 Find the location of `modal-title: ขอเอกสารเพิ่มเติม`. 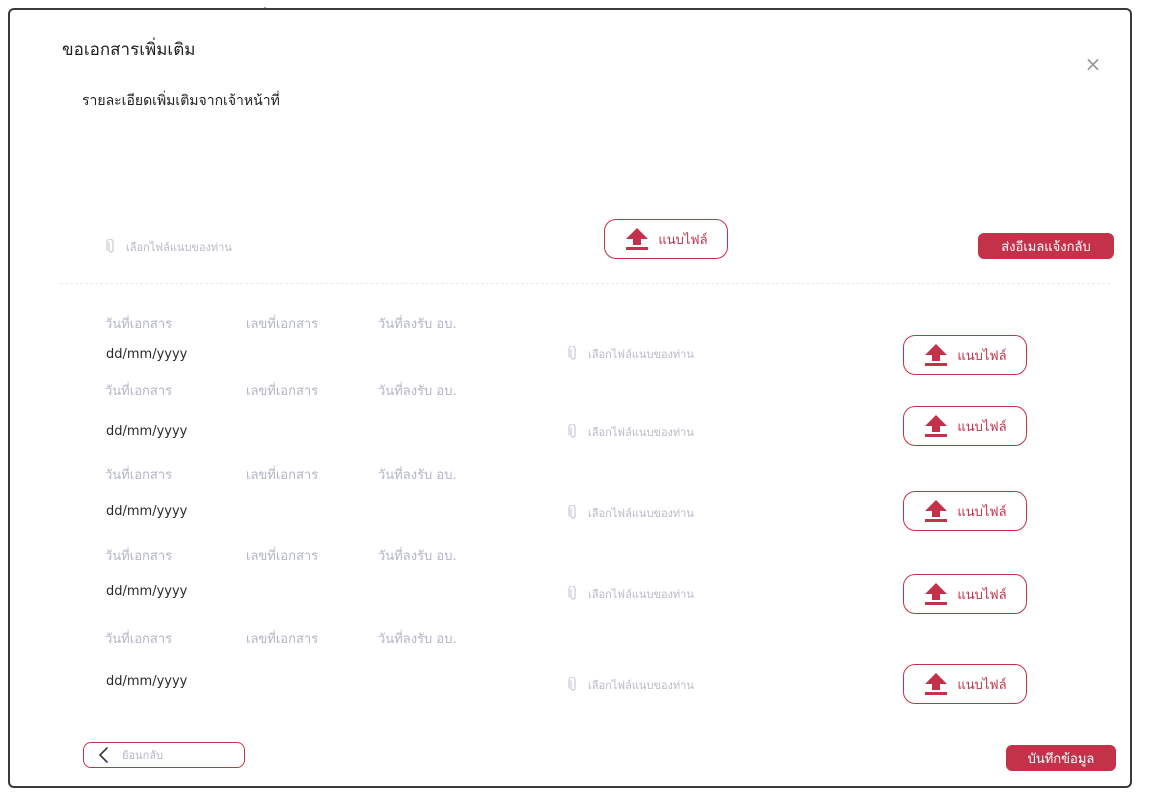

modal-title: ขอเอกสารเพิ่มเติม is located at coordinates (129, 50).